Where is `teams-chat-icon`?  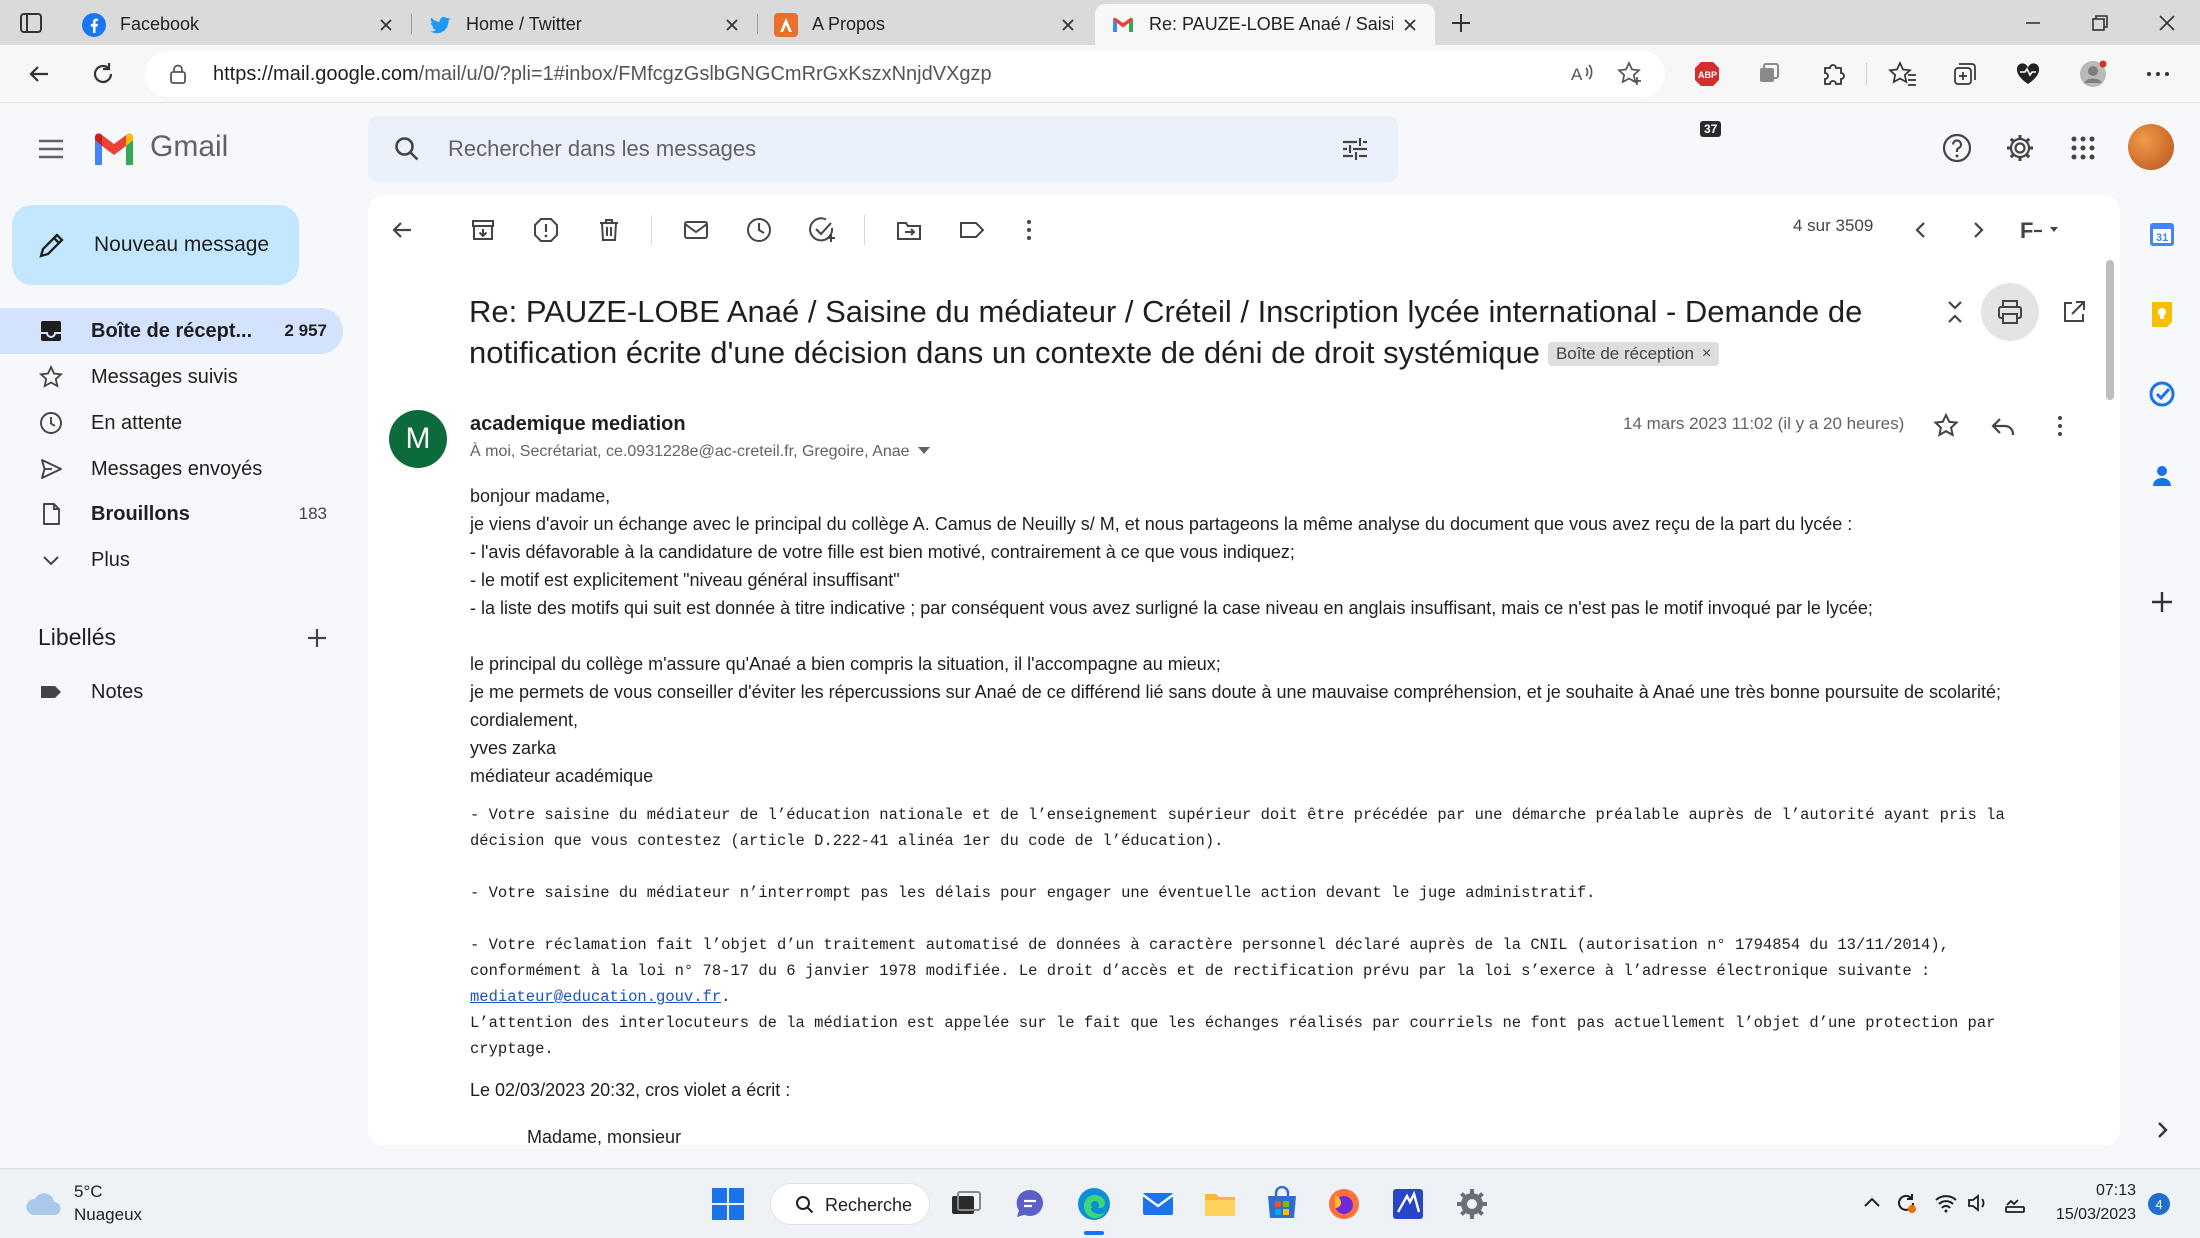 teams-chat-icon is located at coordinates (1030, 1204).